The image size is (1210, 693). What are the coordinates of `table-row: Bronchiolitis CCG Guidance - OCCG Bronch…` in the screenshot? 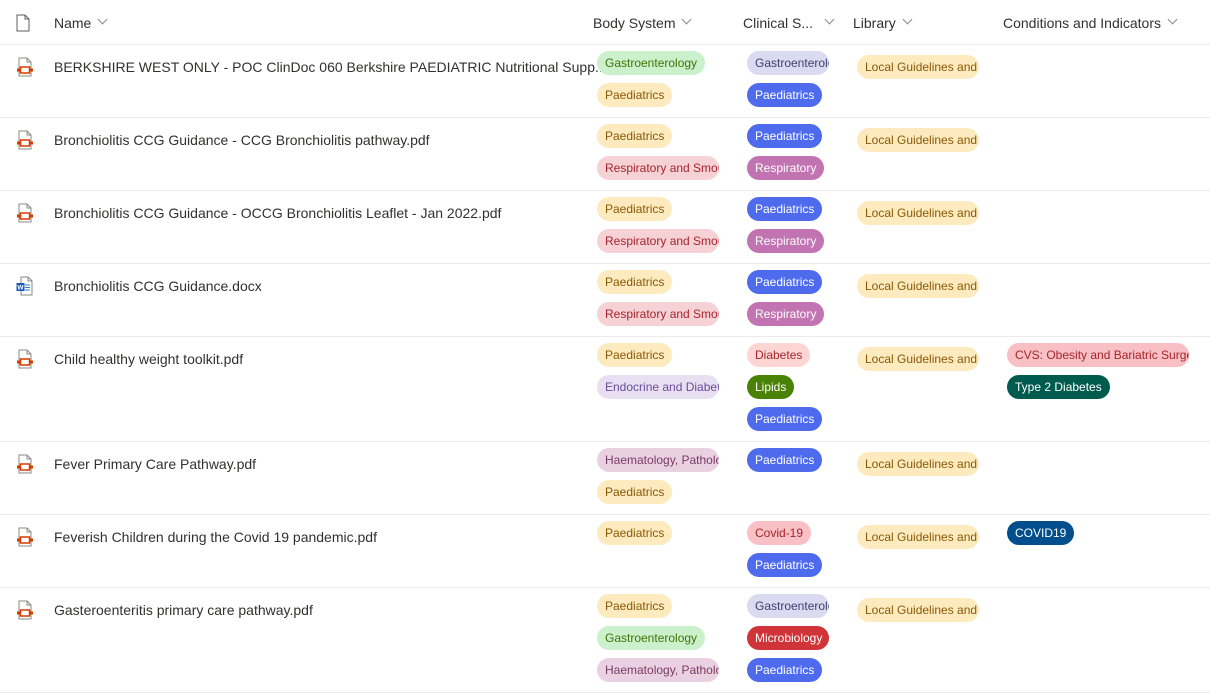 It's located at (605, 227).